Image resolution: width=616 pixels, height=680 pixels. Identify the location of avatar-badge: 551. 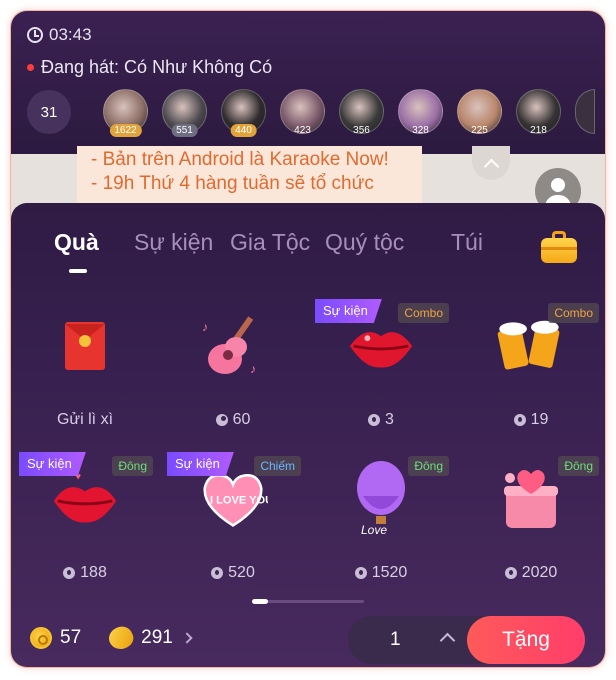
(184, 130).